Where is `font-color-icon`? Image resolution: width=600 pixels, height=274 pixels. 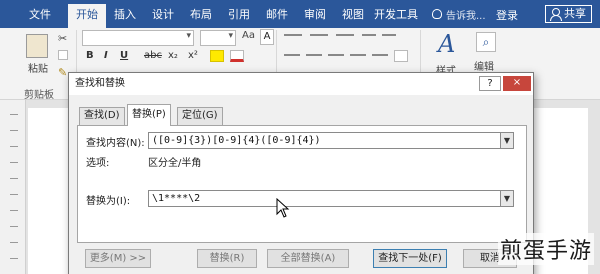 font-color-icon is located at coordinates (237, 56).